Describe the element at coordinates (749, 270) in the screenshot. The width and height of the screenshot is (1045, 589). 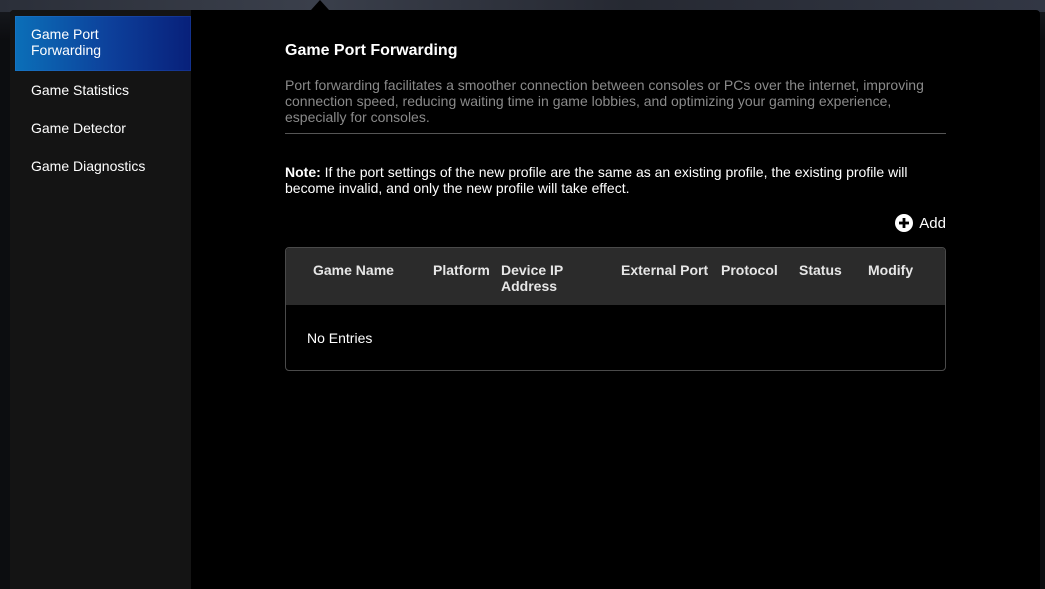
I see `column-header-protocol: Protocol` at that location.